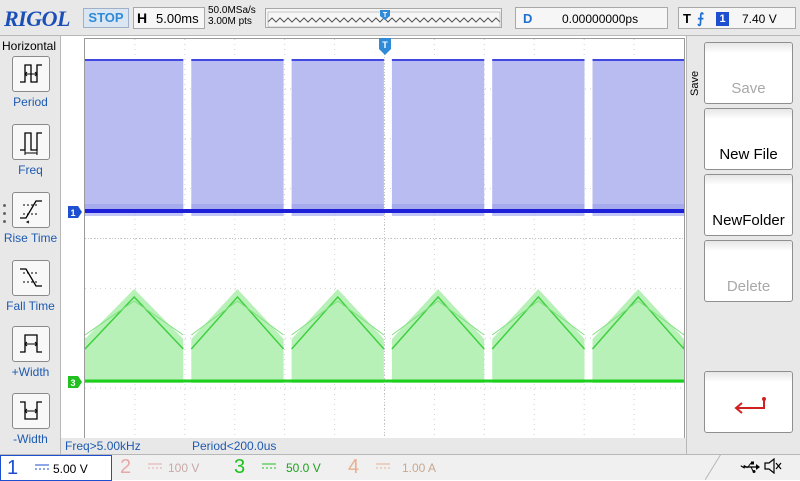 The image size is (800, 481). What do you see at coordinates (234, 446) in the screenshot?
I see `period-measurement: Period<200.0us` at bounding box center [234, 446].